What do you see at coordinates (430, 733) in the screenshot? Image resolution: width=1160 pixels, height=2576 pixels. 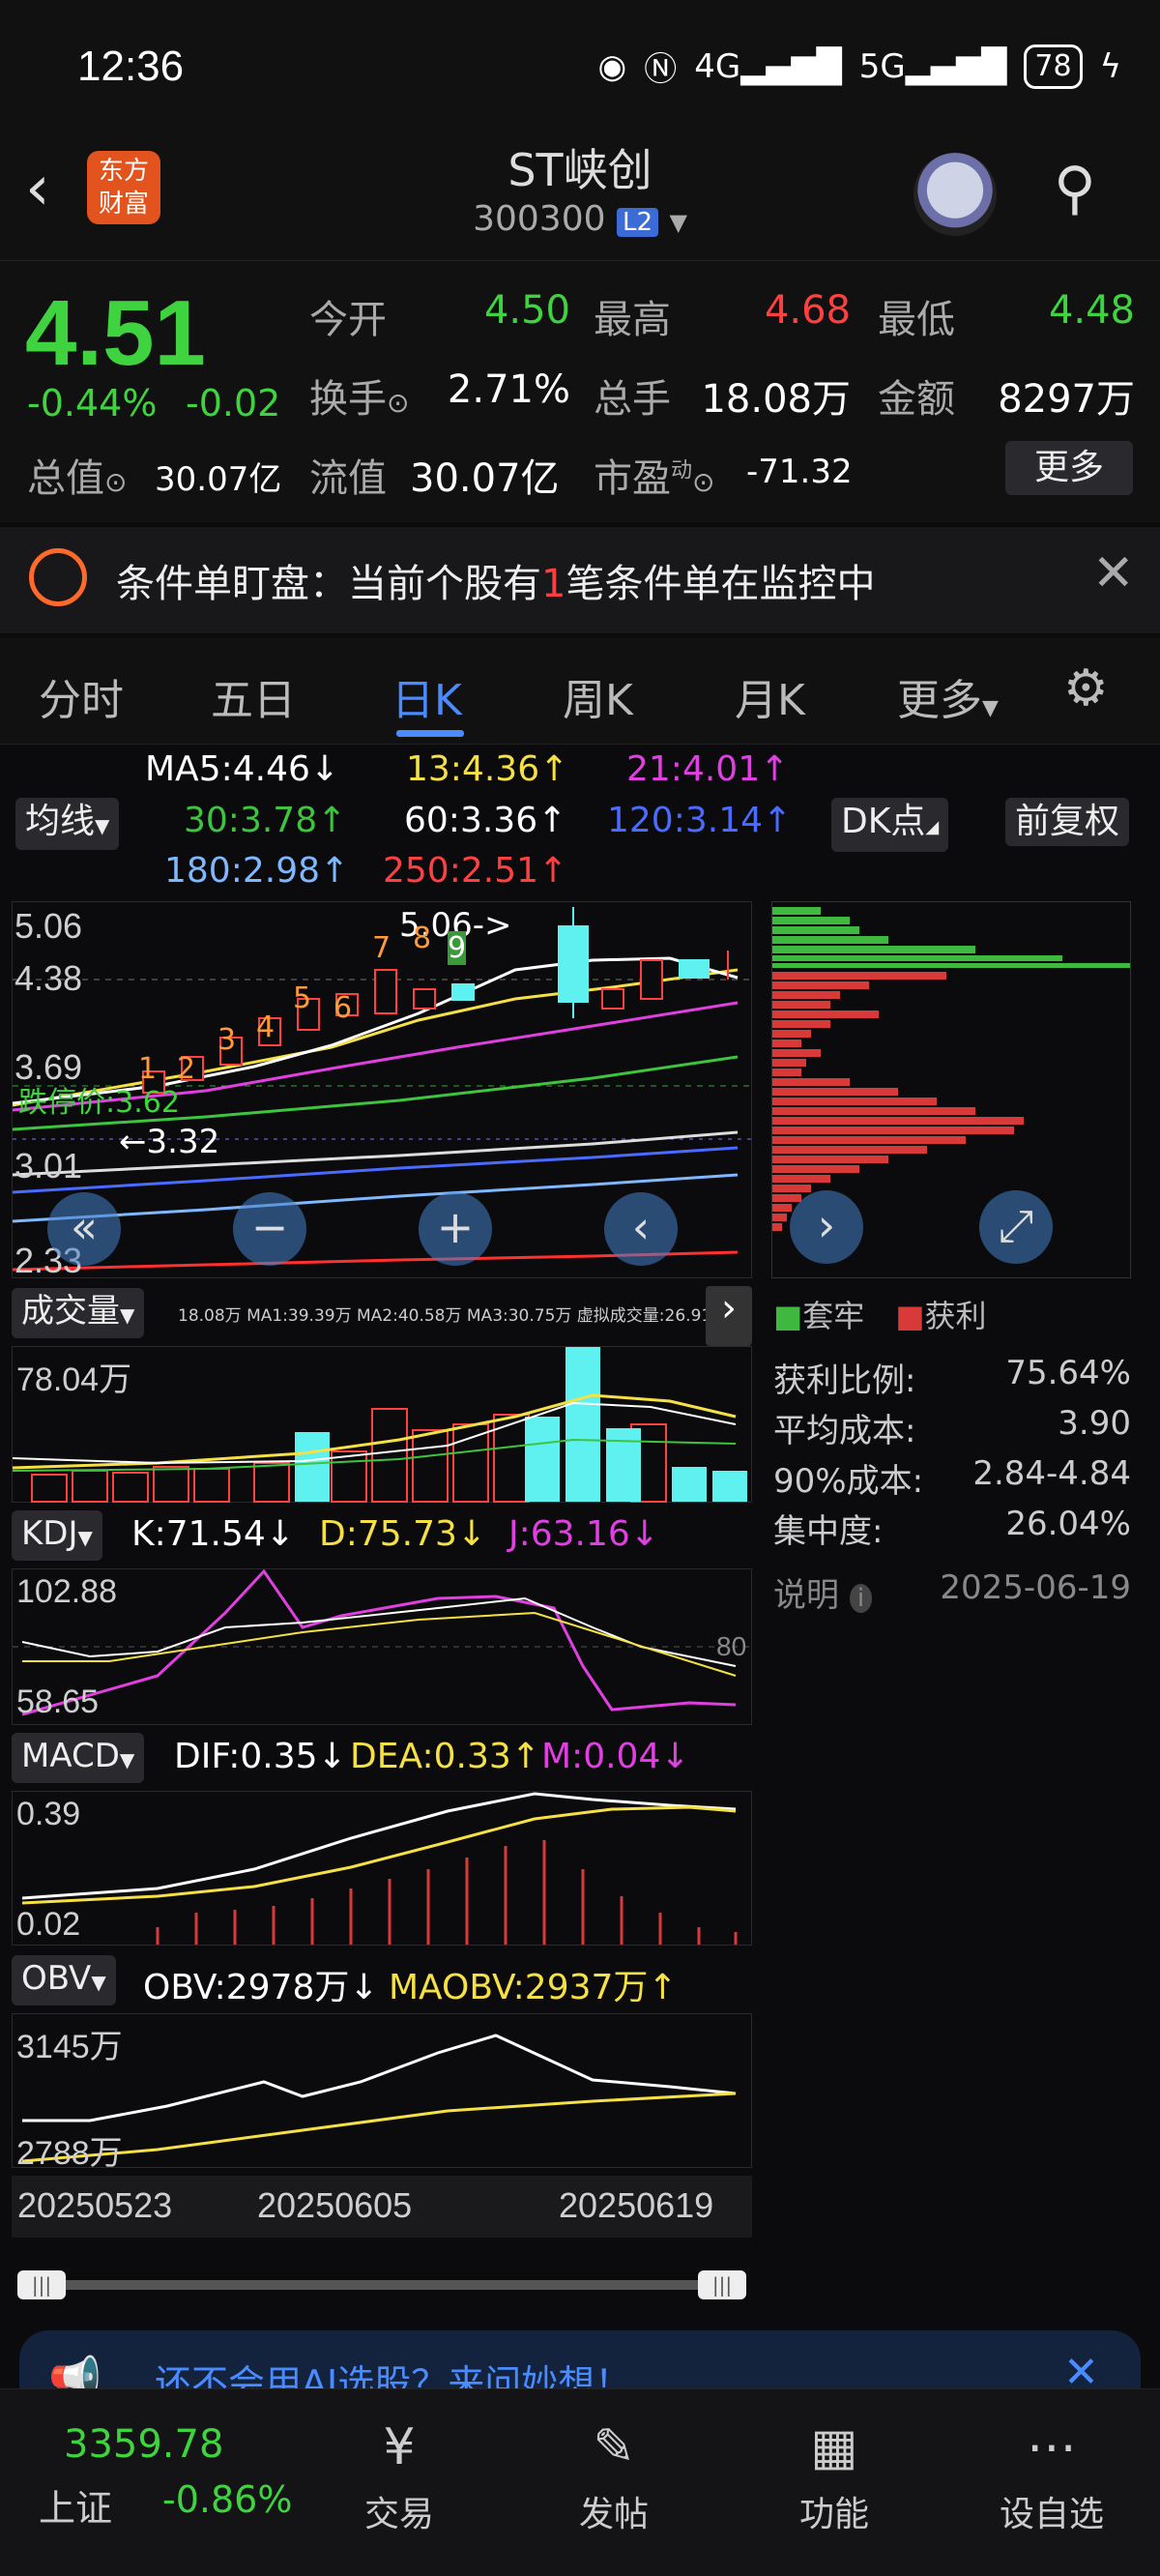 I see `active-tab-indicator` at bounding box center [430, 733].